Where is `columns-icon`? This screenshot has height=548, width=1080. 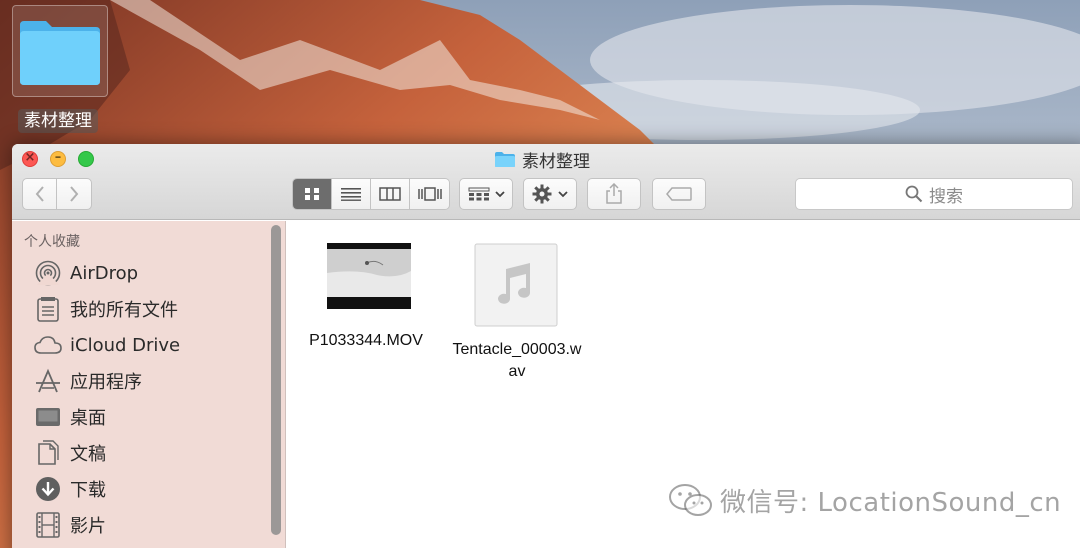
columns-icon is located at coordinates (390, 194).